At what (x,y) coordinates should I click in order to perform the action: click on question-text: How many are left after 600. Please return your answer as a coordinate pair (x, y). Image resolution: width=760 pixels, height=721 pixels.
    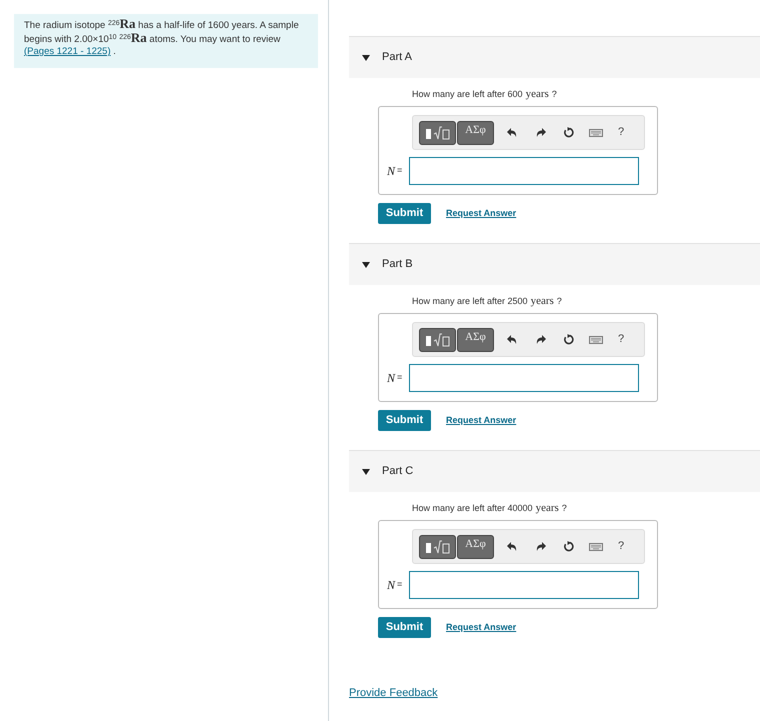
    Looking at the image, I should click on (467, 94).